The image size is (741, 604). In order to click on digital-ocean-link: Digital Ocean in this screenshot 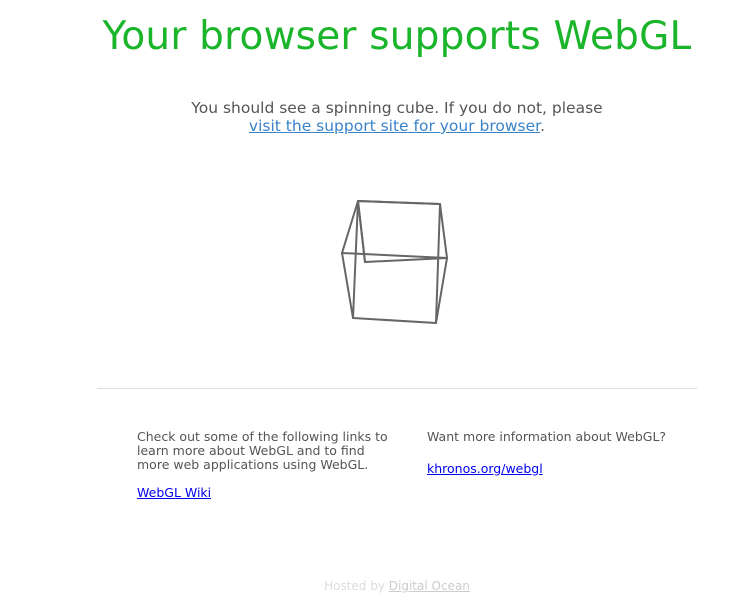, I will do `click(429, 586)`.